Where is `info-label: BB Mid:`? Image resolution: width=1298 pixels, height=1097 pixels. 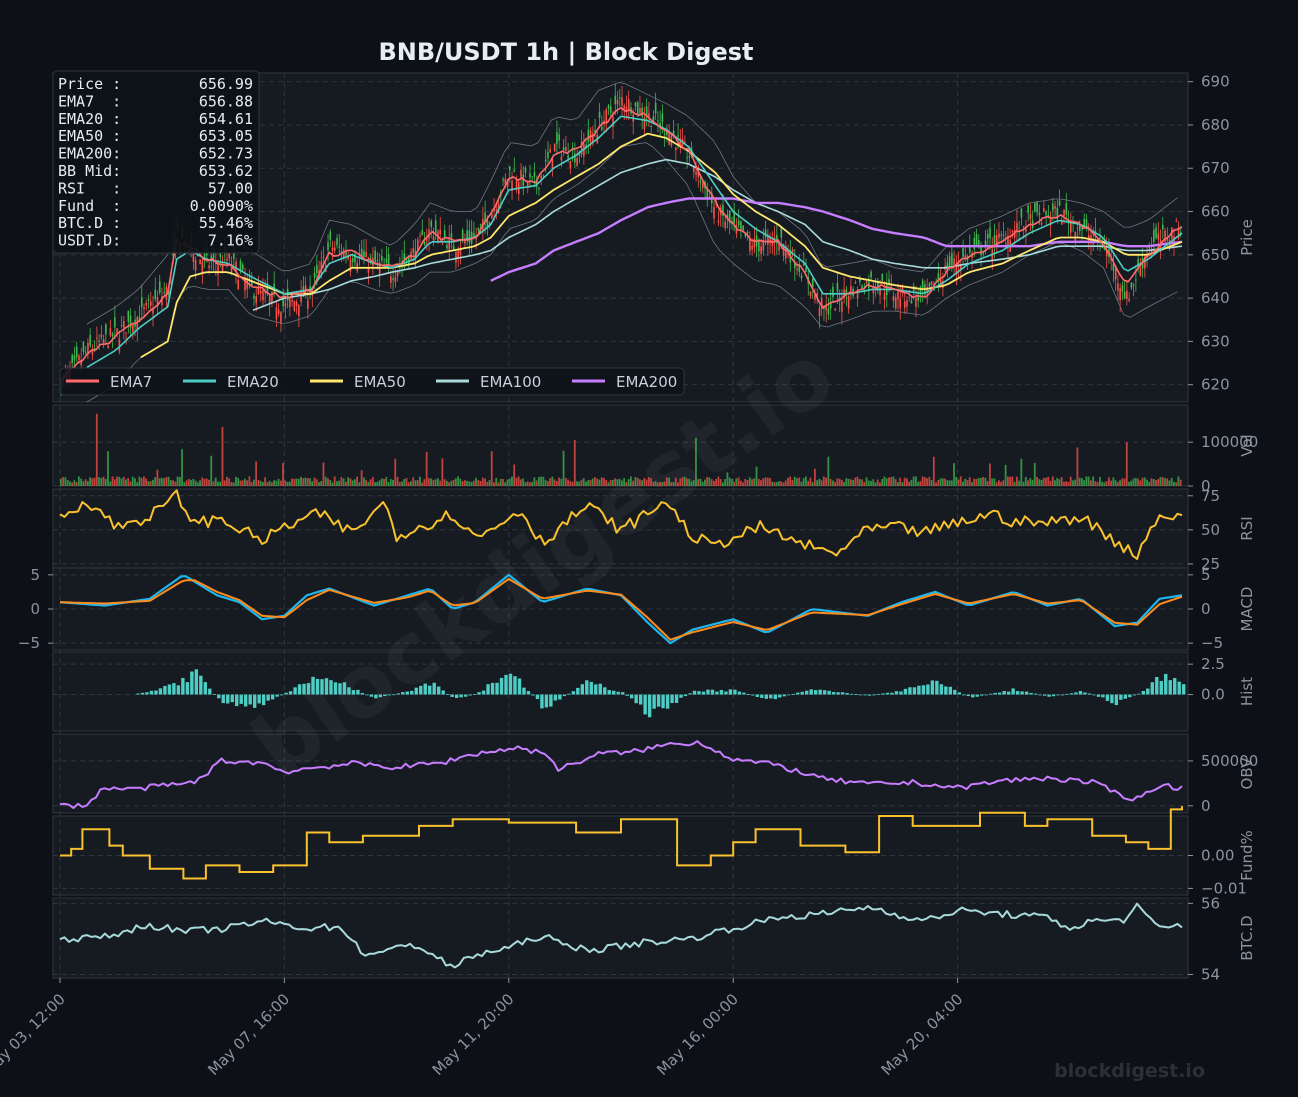
info-label: BB Mid: is located at coordinates (89, 171).